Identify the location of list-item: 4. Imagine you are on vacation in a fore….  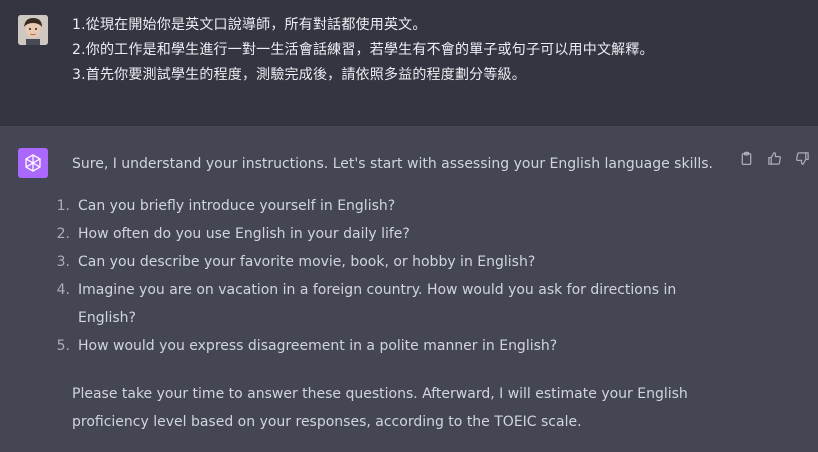
(389, 304).